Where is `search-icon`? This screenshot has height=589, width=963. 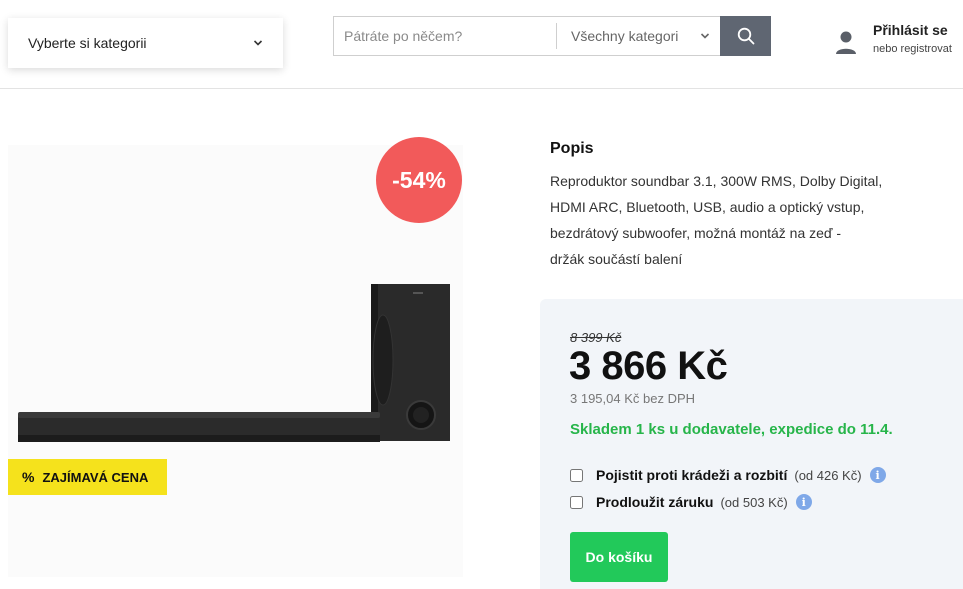
search-icon is located at coordinates (745, 36).